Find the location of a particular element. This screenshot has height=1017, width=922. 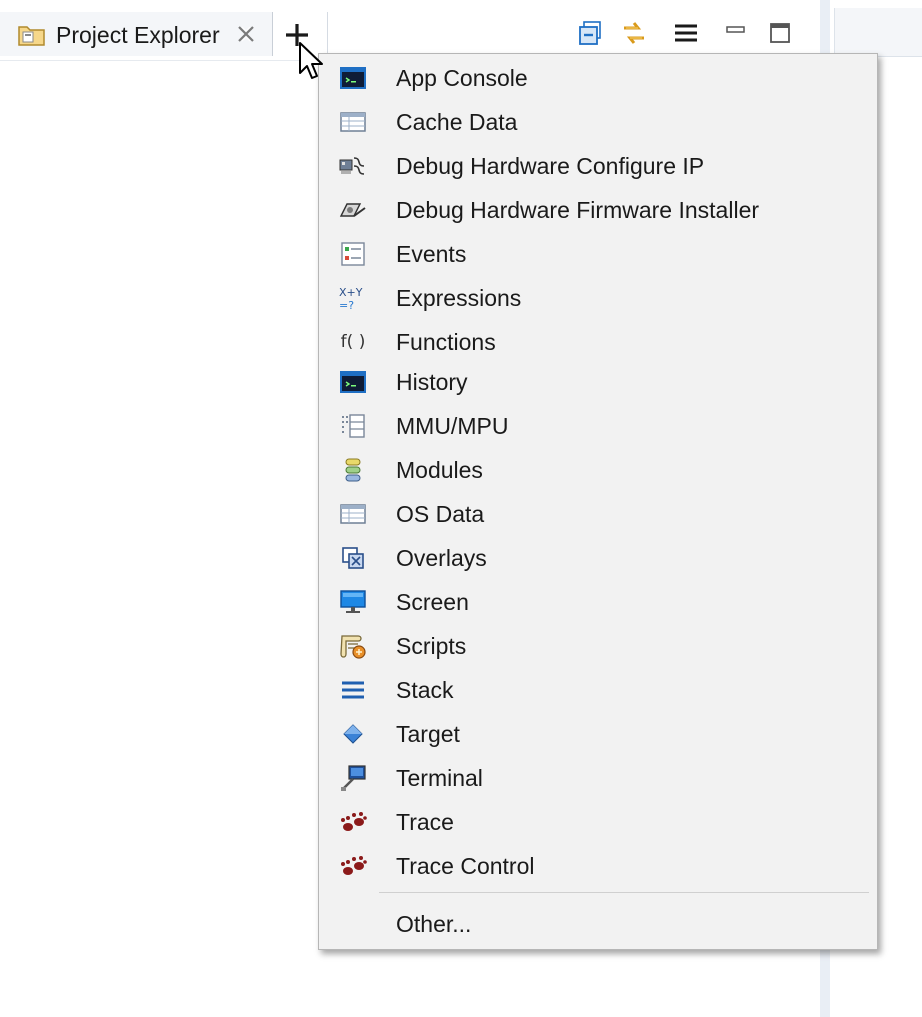

menu-item-label: Debug Hardware Firmware Installer is located at coordinates (578, 210).